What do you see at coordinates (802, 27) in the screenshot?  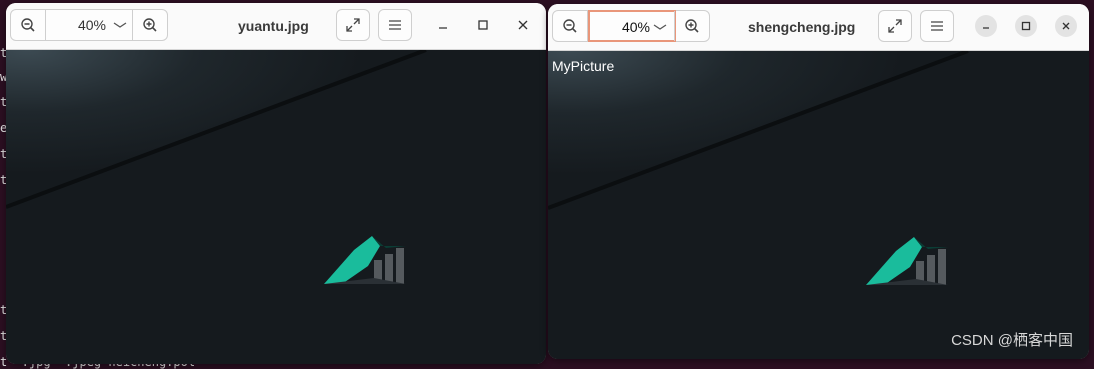 I see `window-title: shengcheng.jpg` at bounding box center [802, 27].